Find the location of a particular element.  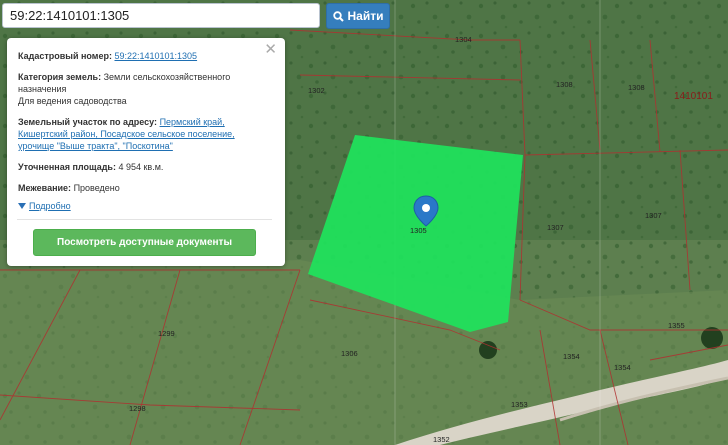

survey-value: Проведено is located at coordinates (96, 188).